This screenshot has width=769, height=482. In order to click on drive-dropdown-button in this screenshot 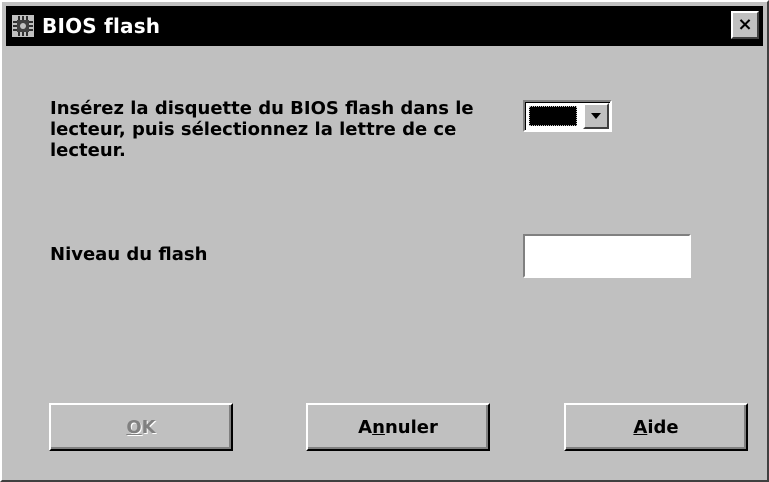, I will do `click(596, 116)`.